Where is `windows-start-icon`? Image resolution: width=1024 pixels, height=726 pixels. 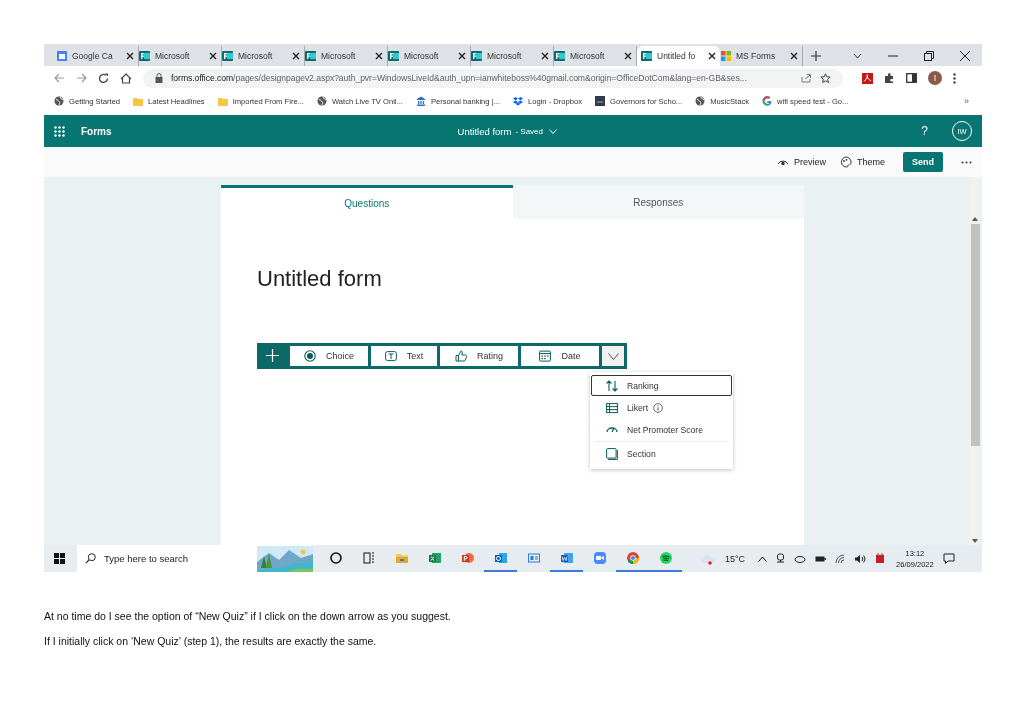 windows-start-icon is located at coordinates (59, 558).